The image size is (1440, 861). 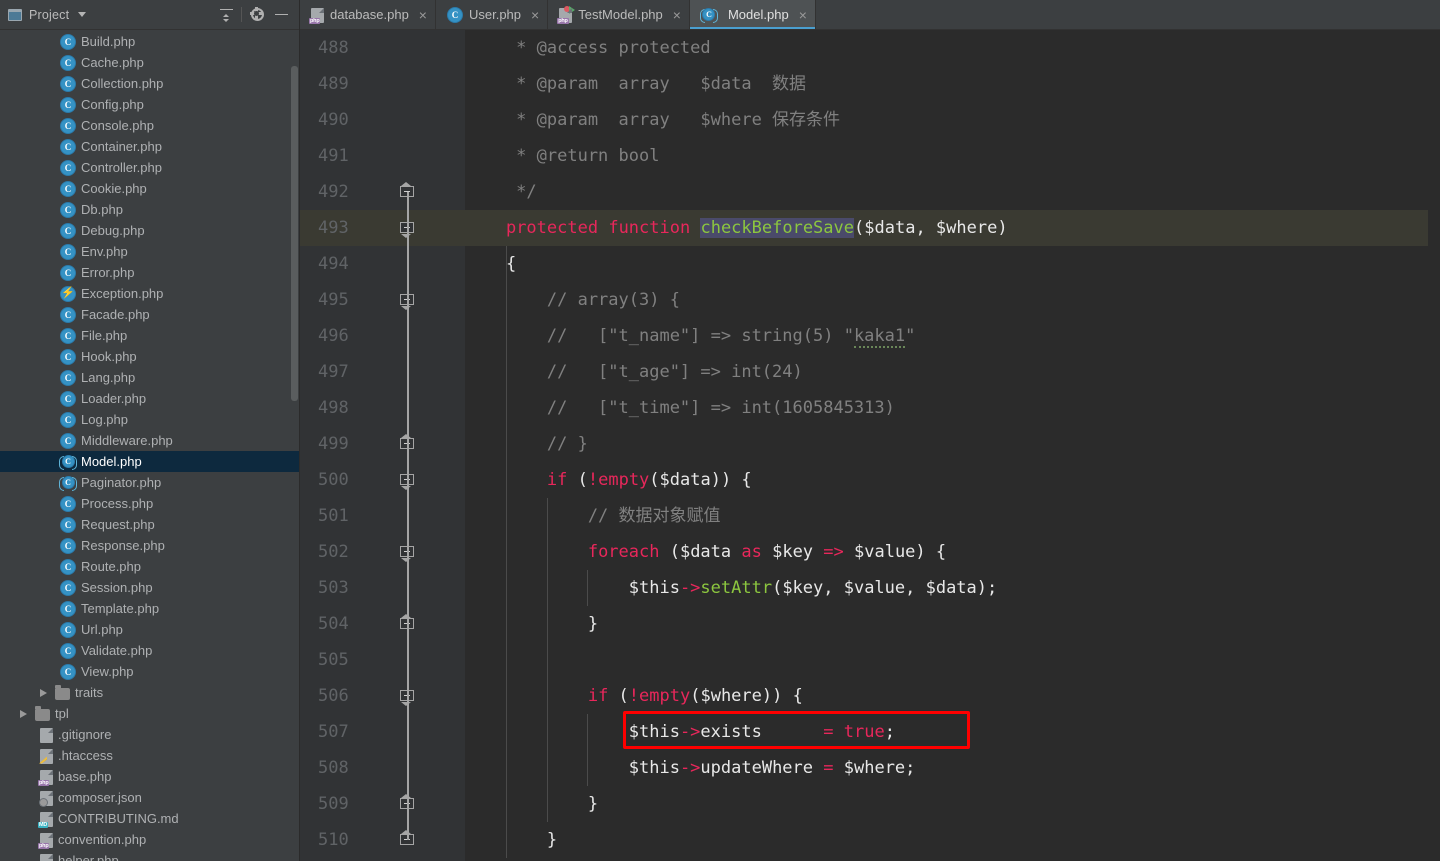 I want to click on tree-item-controller-php: C Controller.php, so click(x=149, y=167).